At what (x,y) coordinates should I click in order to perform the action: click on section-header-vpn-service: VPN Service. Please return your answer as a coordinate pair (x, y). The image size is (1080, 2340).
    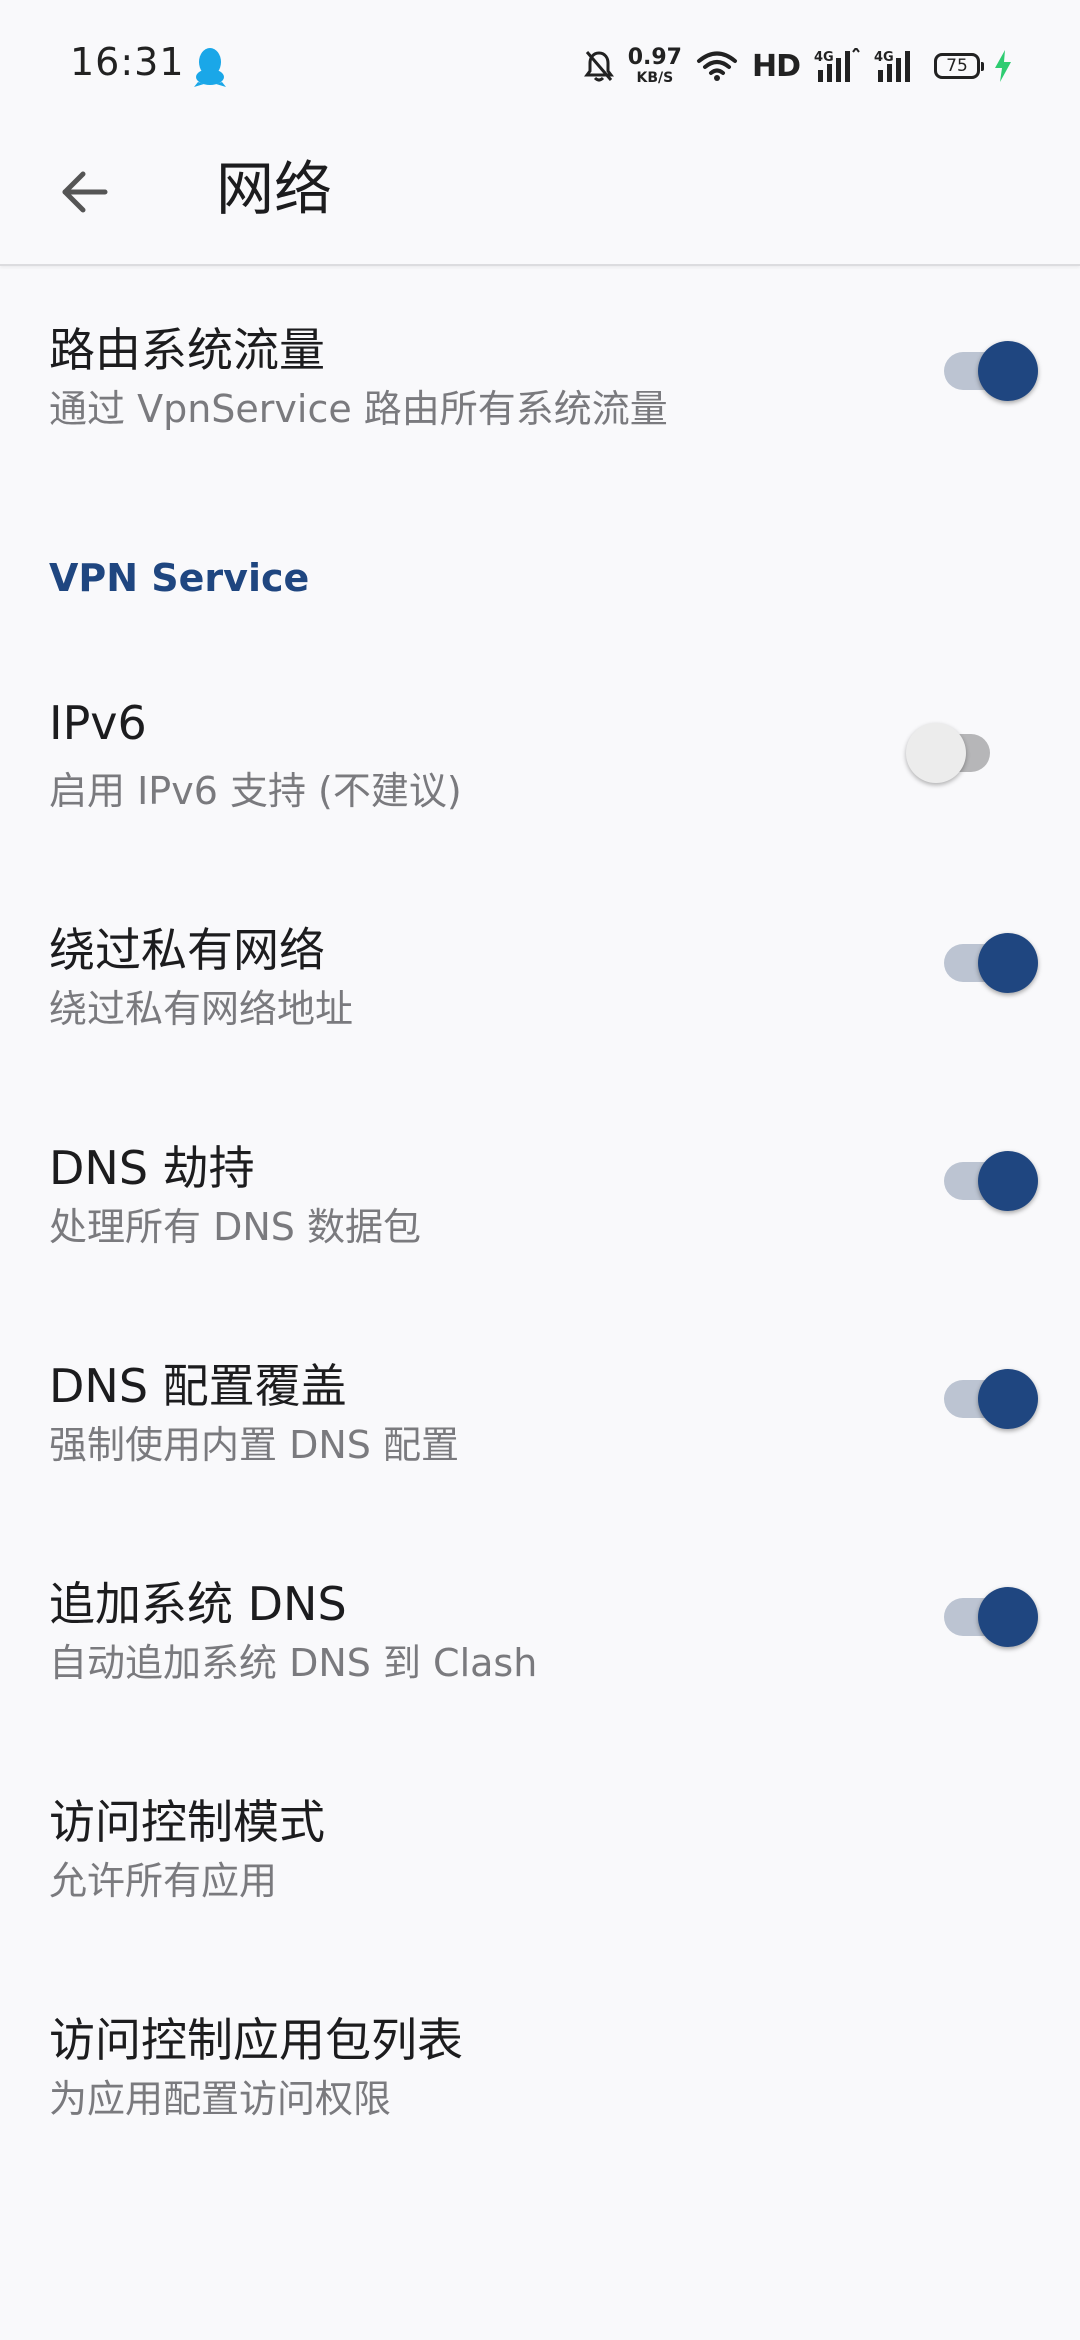
    Looking at the image, I should click on (179, 578).